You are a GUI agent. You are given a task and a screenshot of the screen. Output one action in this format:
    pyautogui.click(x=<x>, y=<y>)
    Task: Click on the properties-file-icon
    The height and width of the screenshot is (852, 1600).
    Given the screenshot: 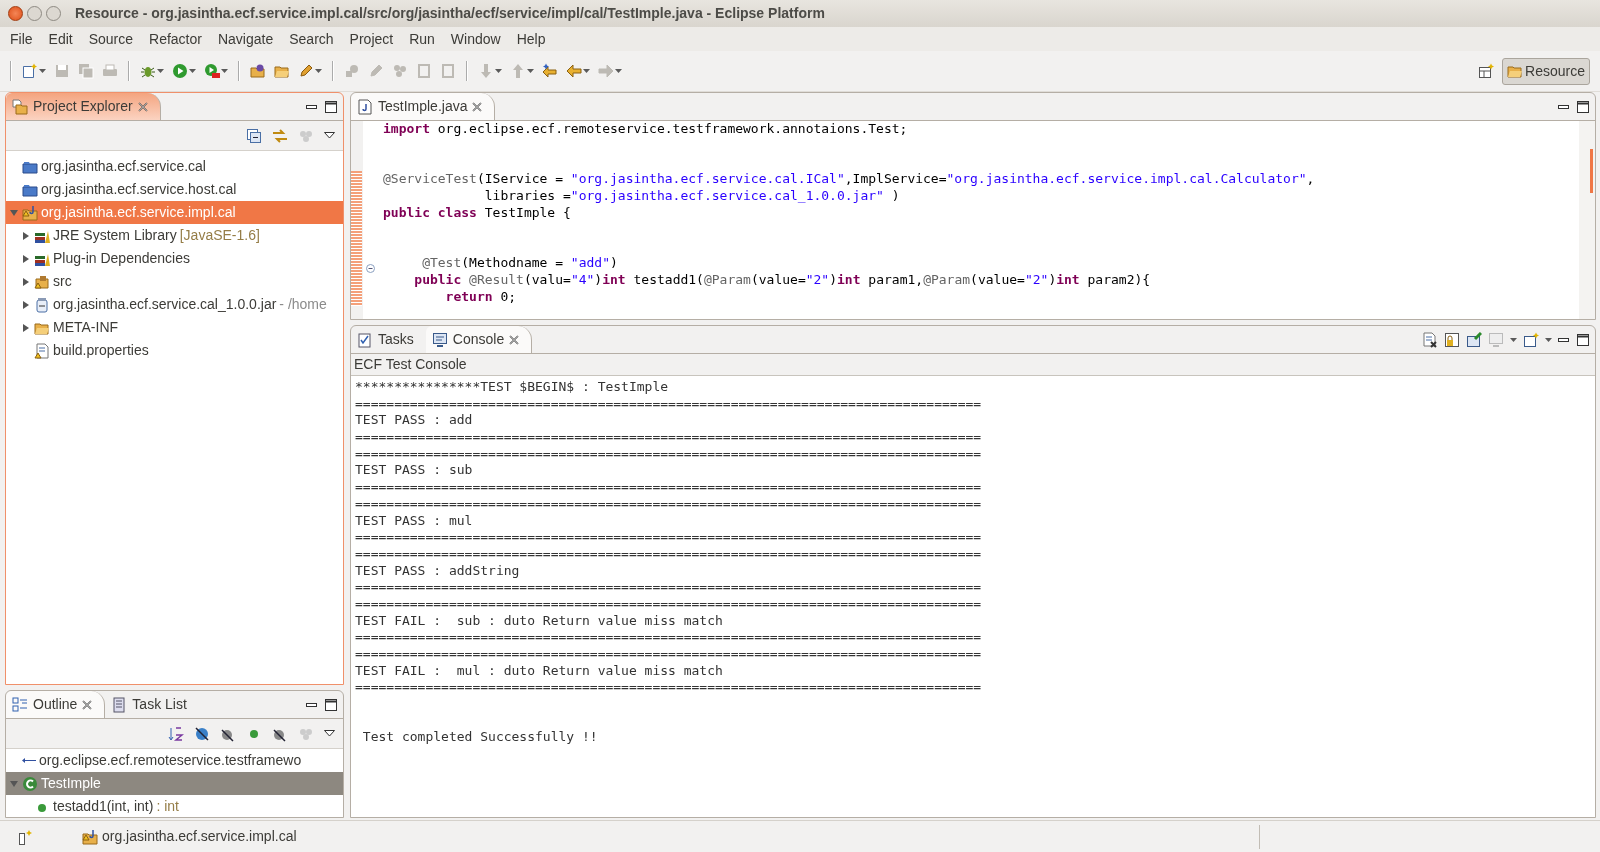 What is the action you would take?
    pyautogui.click(x=42, y=350)
    